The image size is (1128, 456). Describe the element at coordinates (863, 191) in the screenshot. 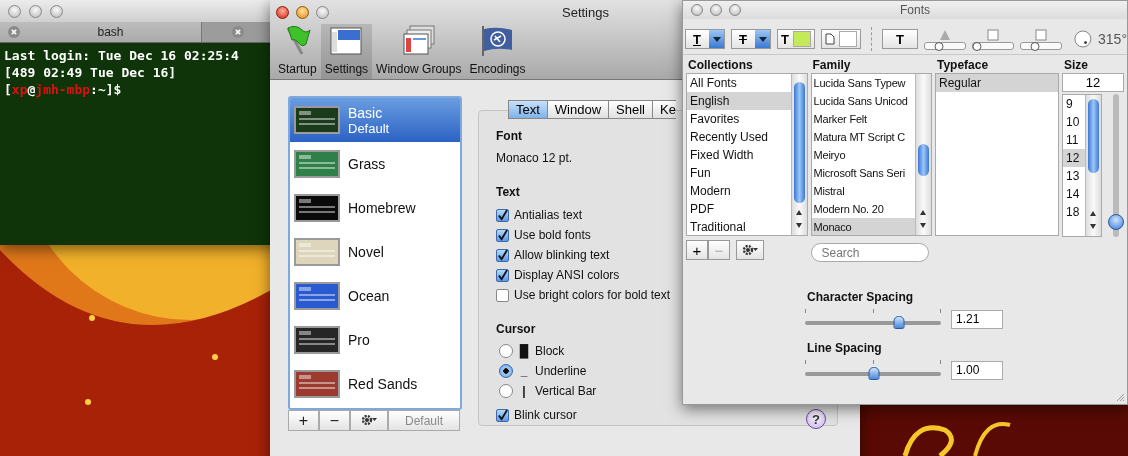

I see `family-item: Mistral` at that location.